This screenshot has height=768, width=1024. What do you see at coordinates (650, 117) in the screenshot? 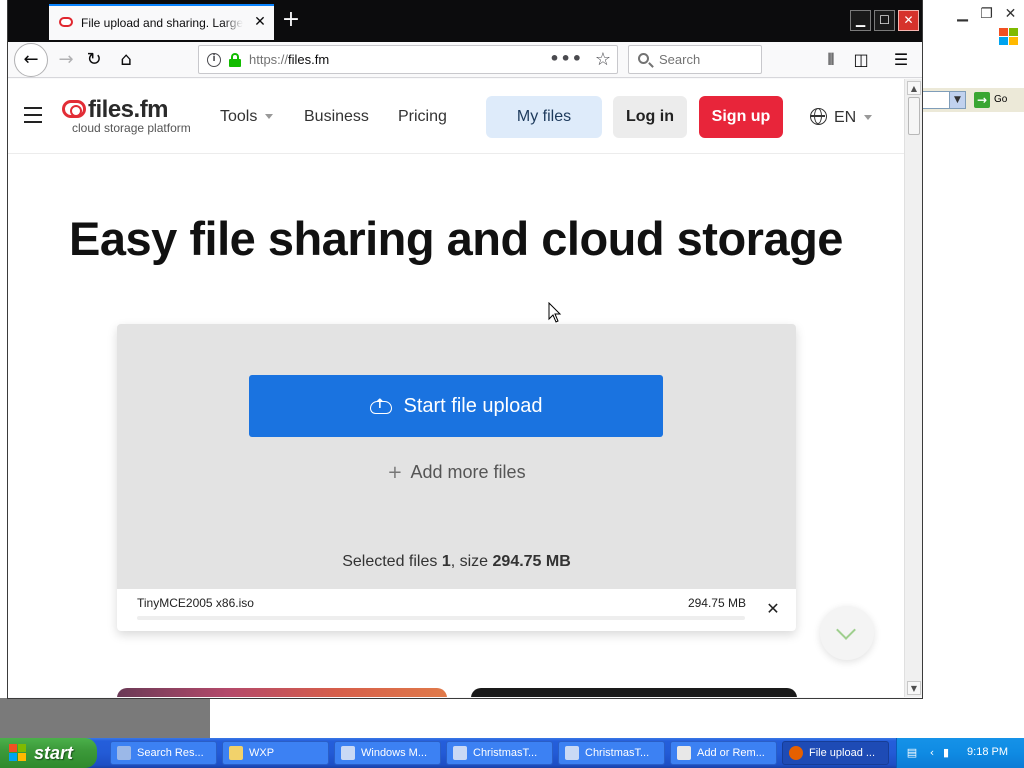
I see `log-in-button: Log in` at bounding box center [650, 117].